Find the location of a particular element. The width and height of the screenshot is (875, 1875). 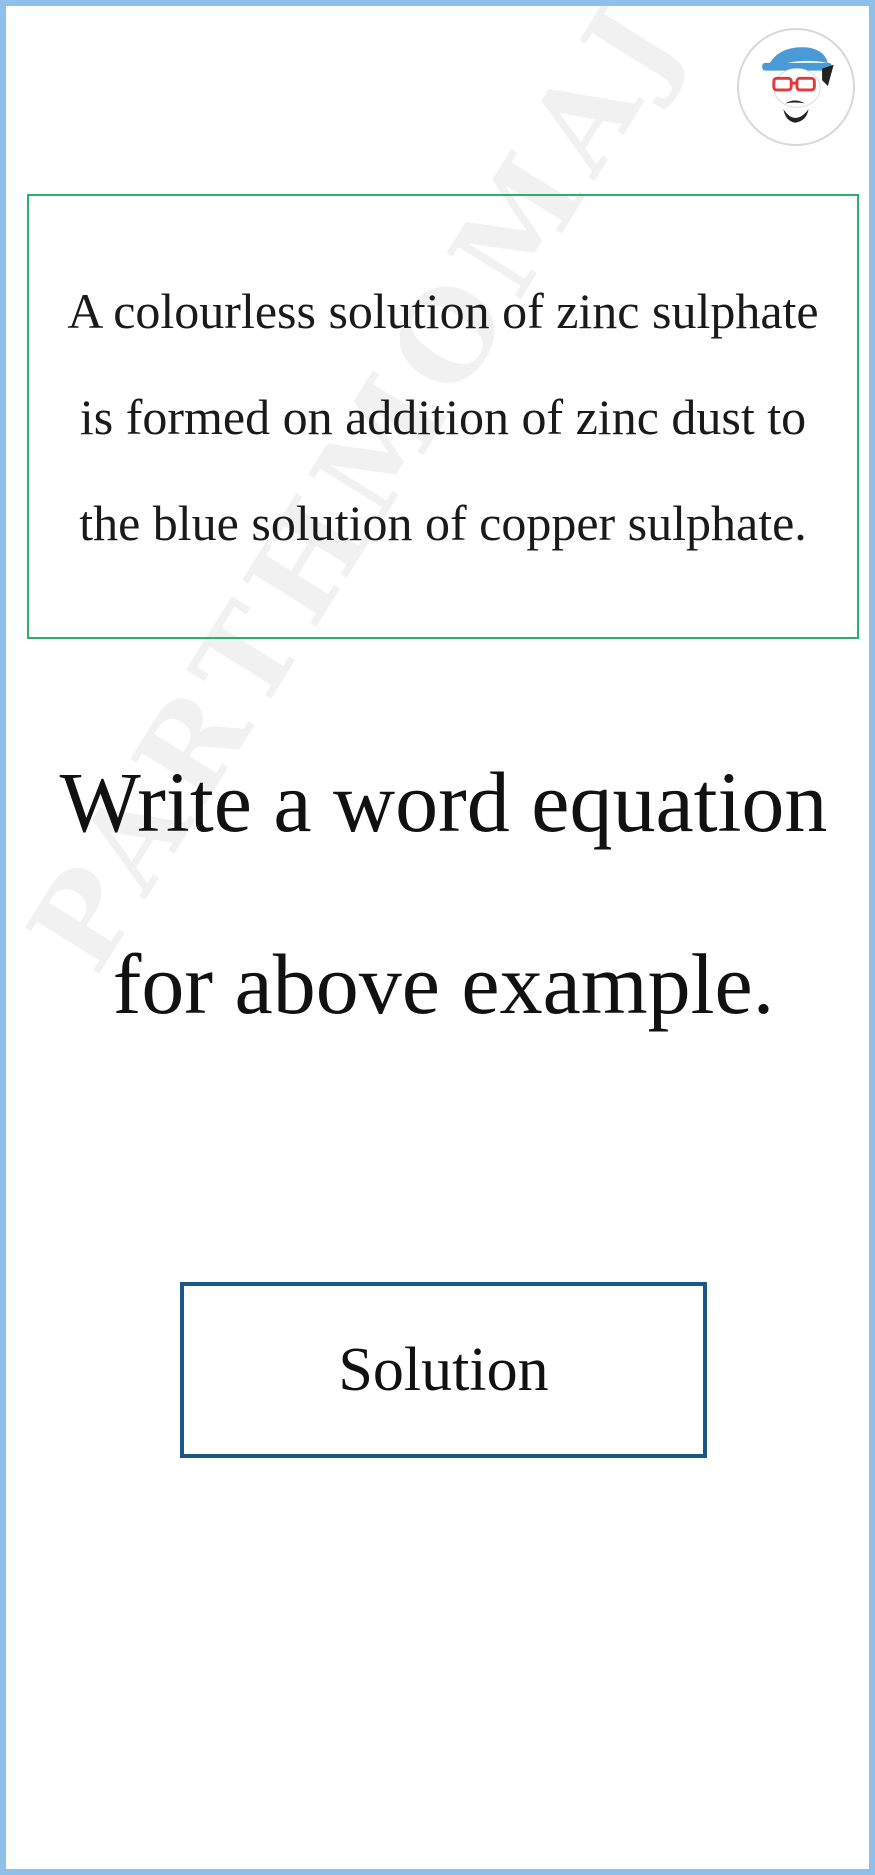

solution-button: Solution is located at coordinates (443, 1370).